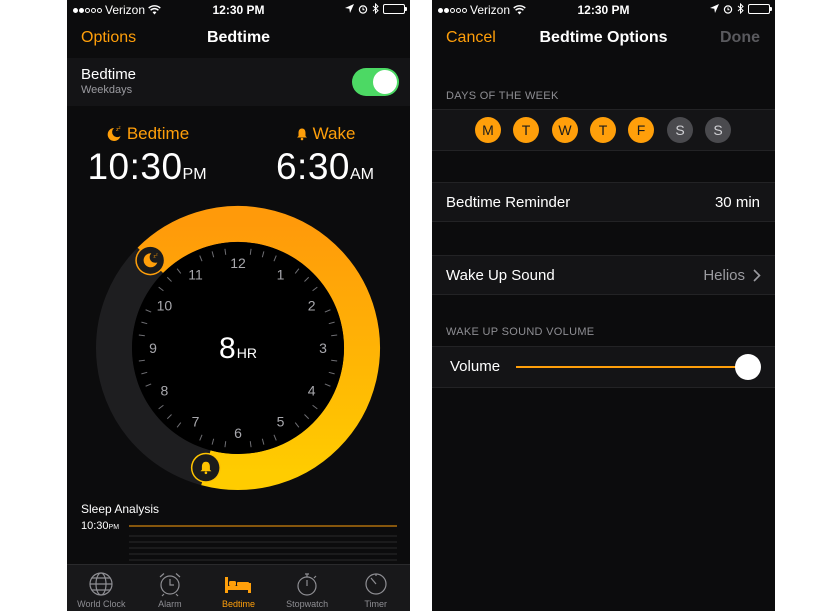 This screenshot has width=840, height=611. Describe the element at coordinates (263, 543) in the screenshot. I see `sleep-analysis-chart` at that location.